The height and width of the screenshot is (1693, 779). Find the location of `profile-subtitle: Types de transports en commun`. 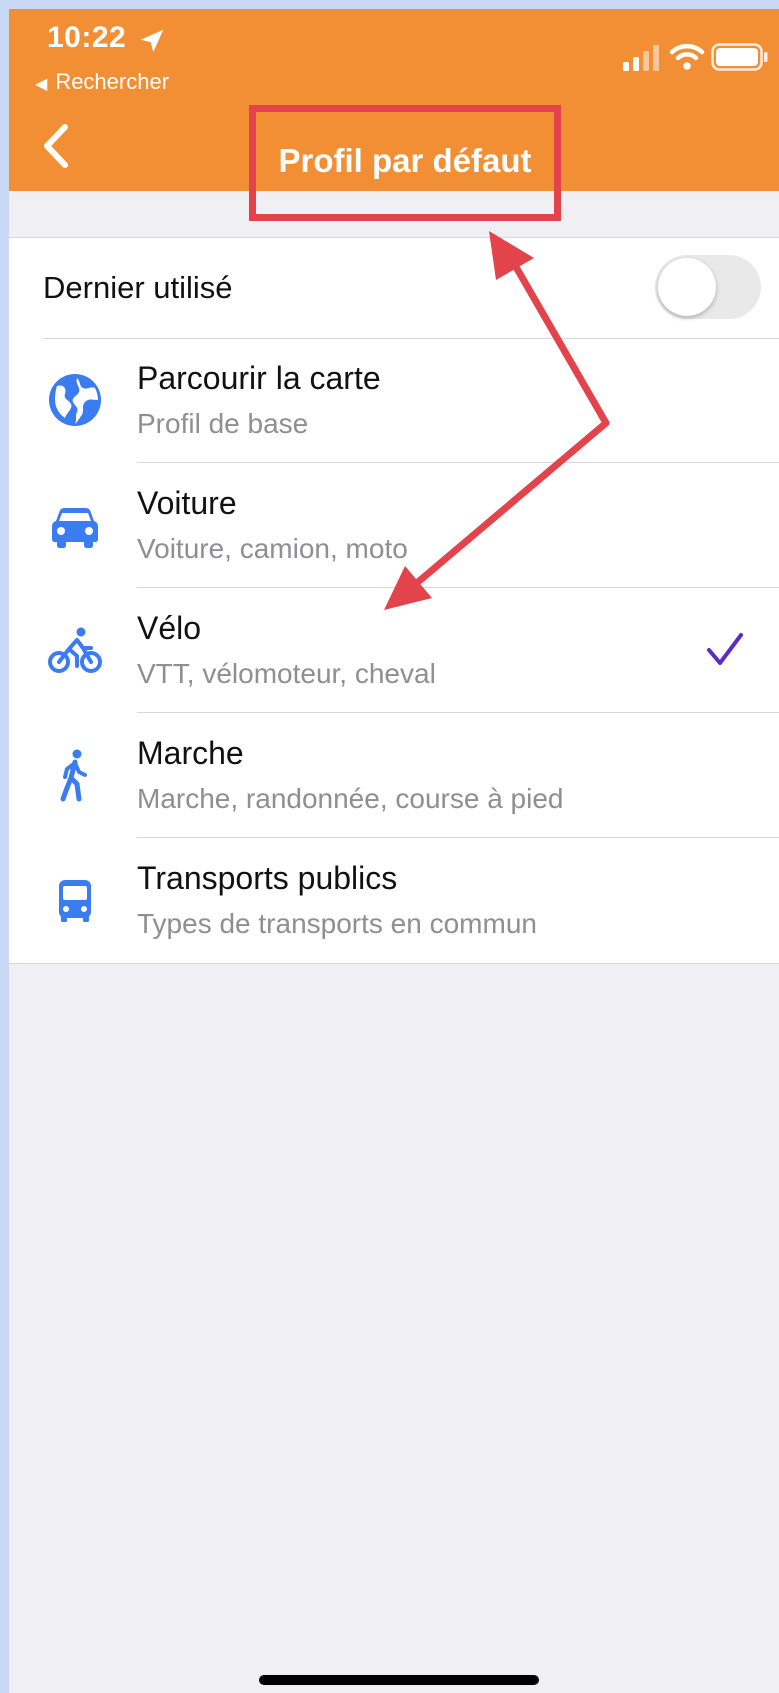

profile-subtitle: Types de transports en commun is located at coordinates (337, 923).